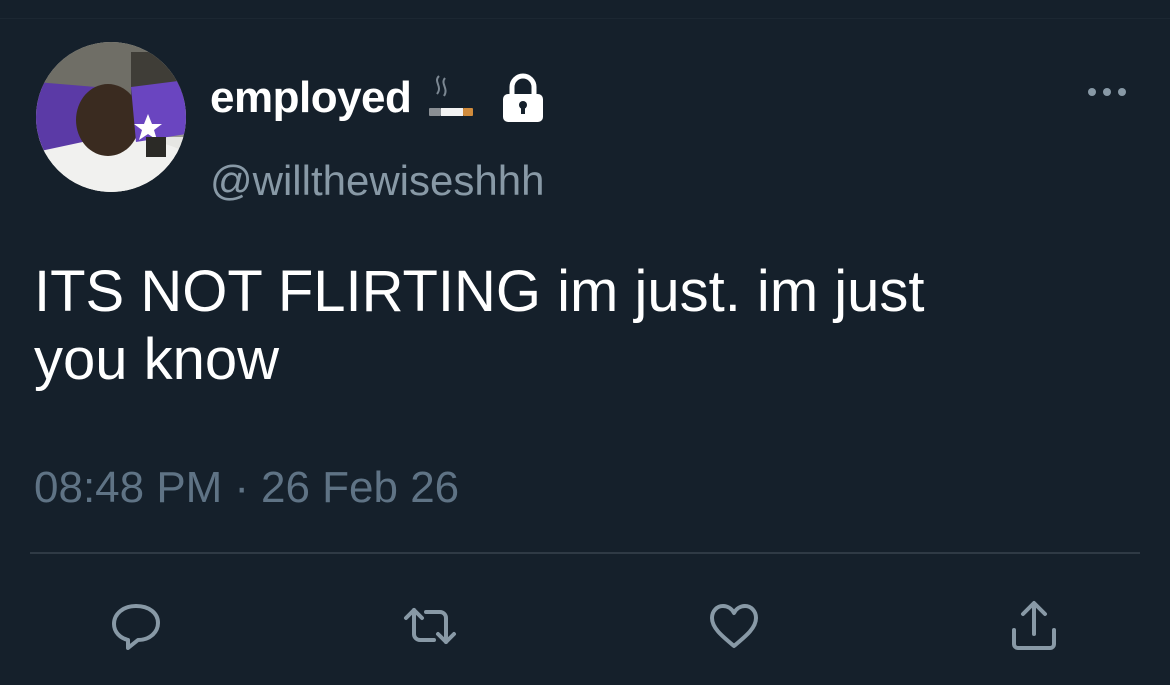 Image resolution: width=1170 pixels, height=685 pixels. What do you see at coordinates (585, 18) in the screenshot?
I see `top-divider` at bounding box center [585, 18].